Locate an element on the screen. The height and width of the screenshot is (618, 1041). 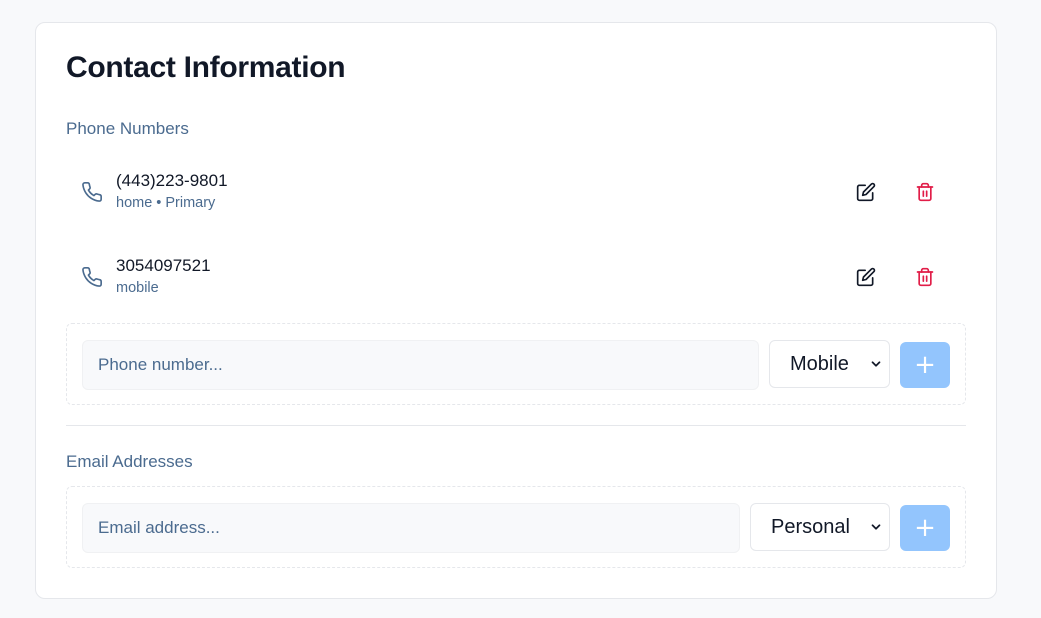
phone-number: (443)223-9801 is located at coordinates (172, 180).